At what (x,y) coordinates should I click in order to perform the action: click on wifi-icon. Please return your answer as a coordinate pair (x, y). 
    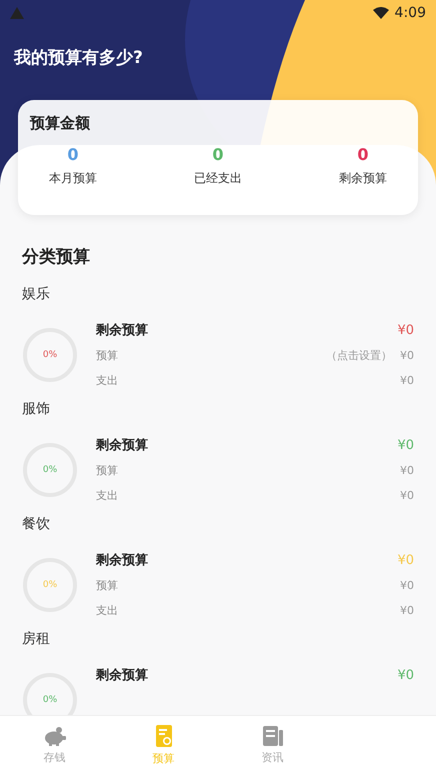
    Looking at the image, I should click on (380, 13).